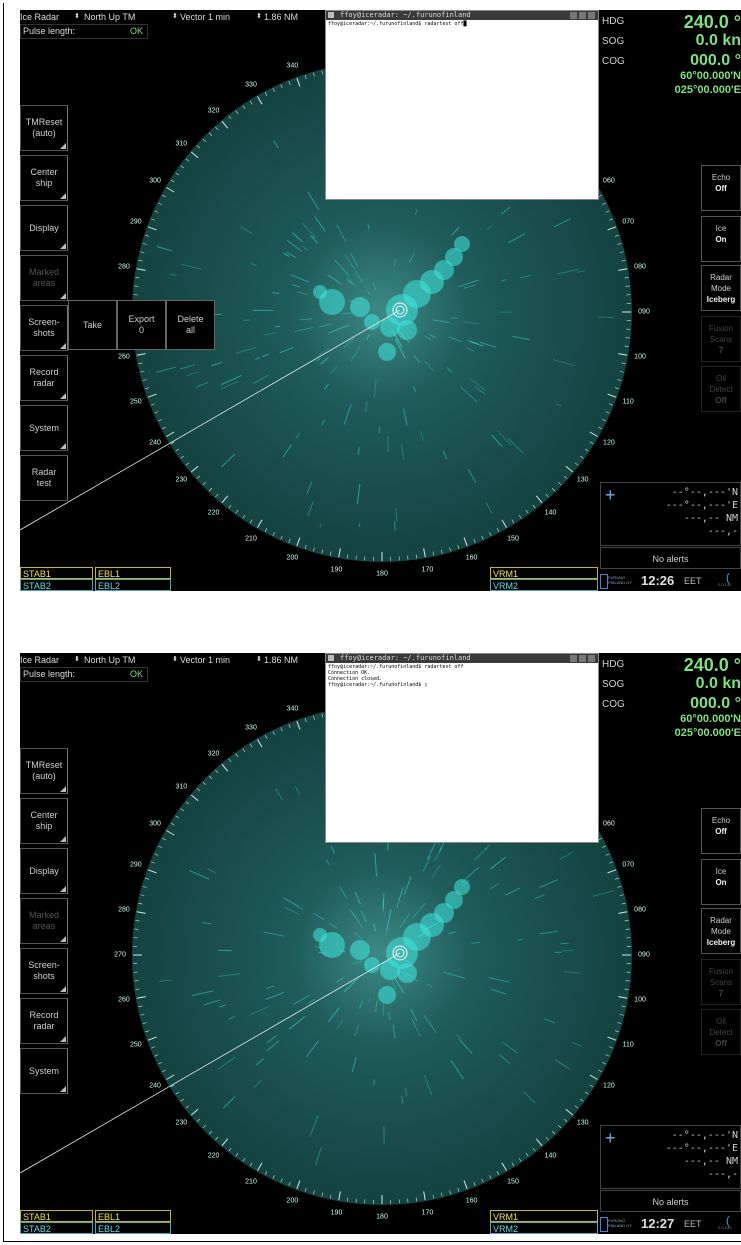  I want to click on screenshots-submenu-button: Take, so click(92, 325).